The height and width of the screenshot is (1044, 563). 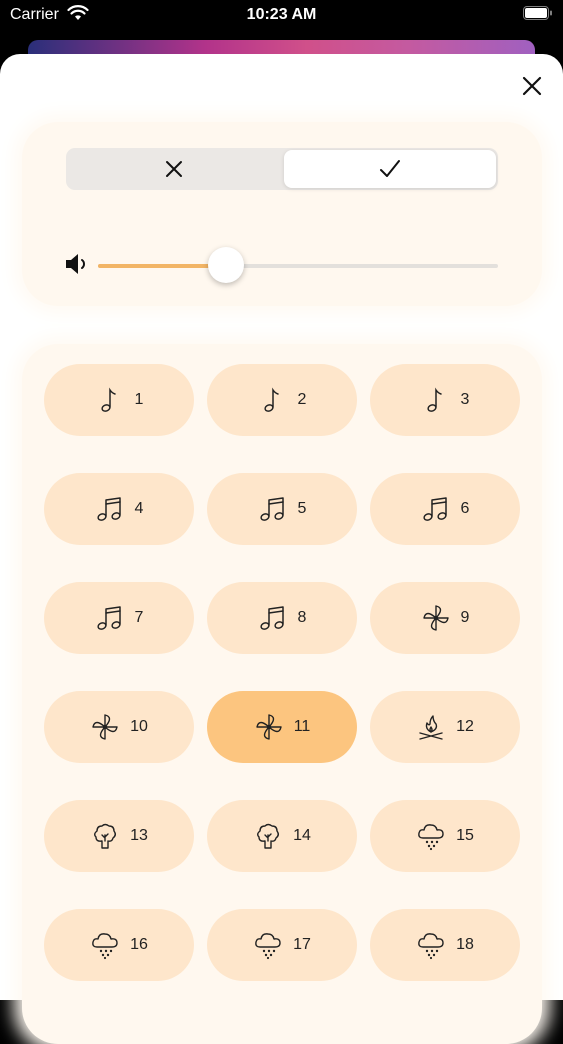 I want to click on segment-on, so click(x=390, y=169).